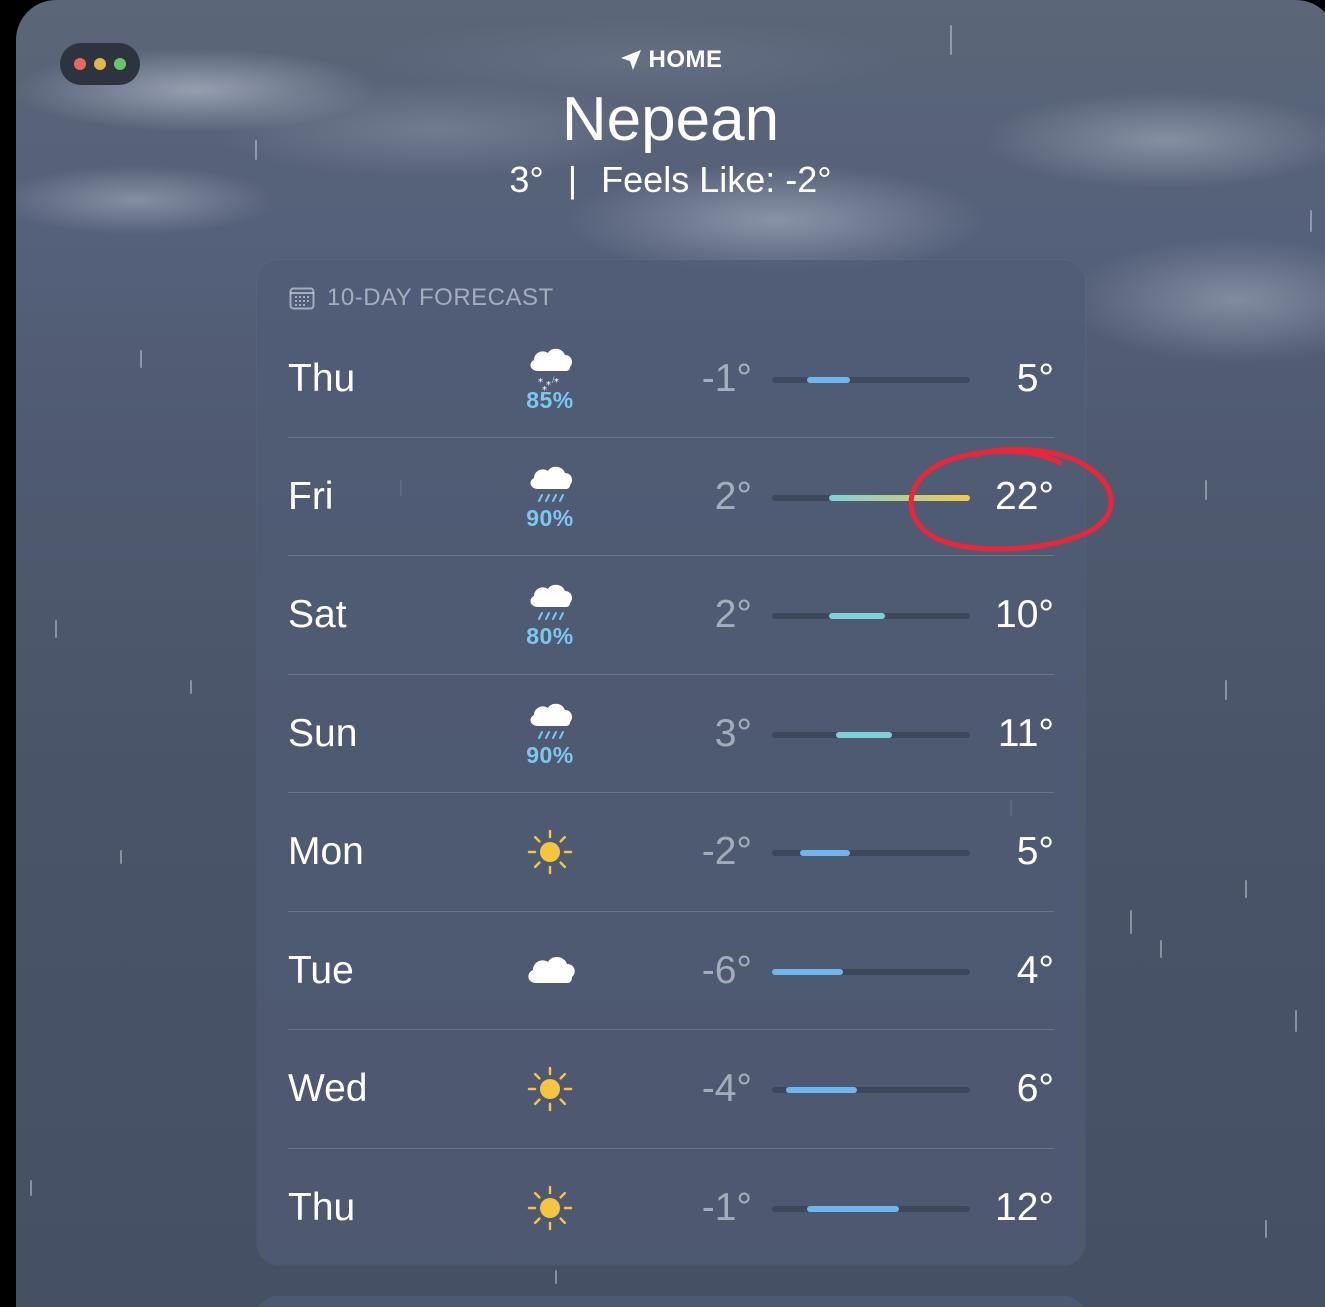  I want to click on day-label: Mon, so click(326, 851).